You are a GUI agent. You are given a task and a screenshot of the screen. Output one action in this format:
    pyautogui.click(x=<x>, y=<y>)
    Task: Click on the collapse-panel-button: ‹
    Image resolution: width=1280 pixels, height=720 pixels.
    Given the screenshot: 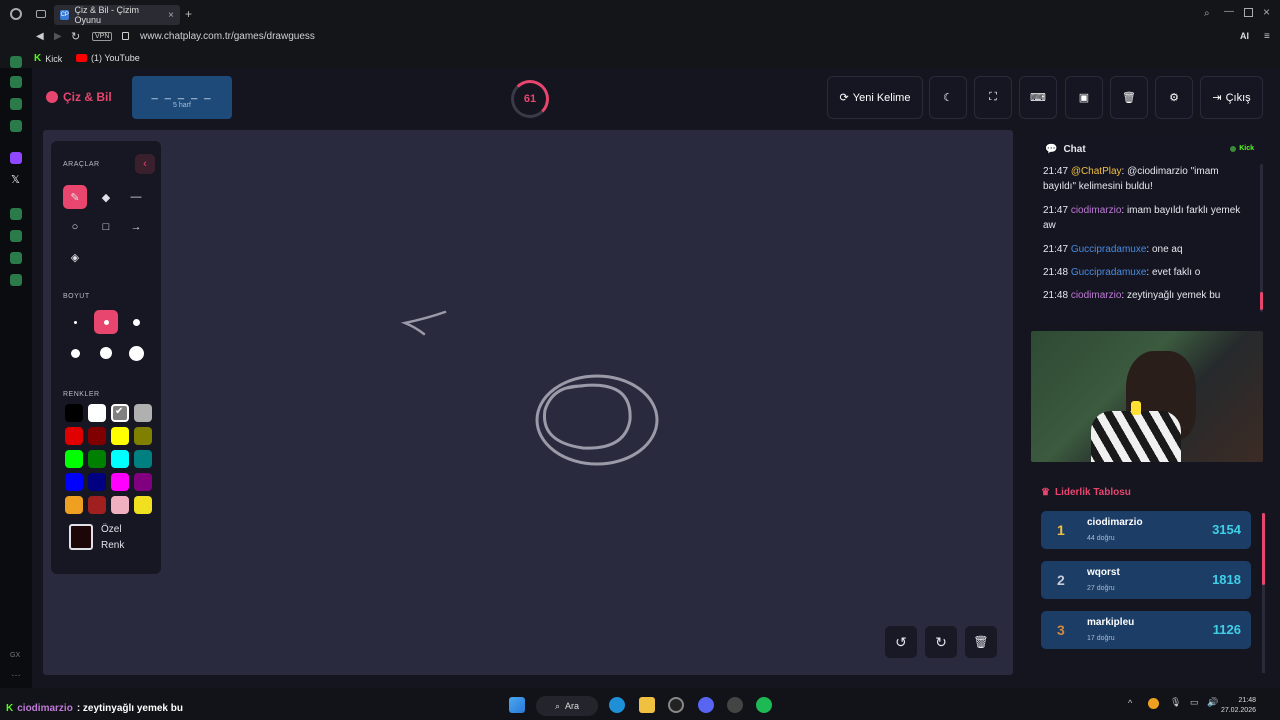 What is the action you would take?
    pyautogui.click(x=145, y=164)
    